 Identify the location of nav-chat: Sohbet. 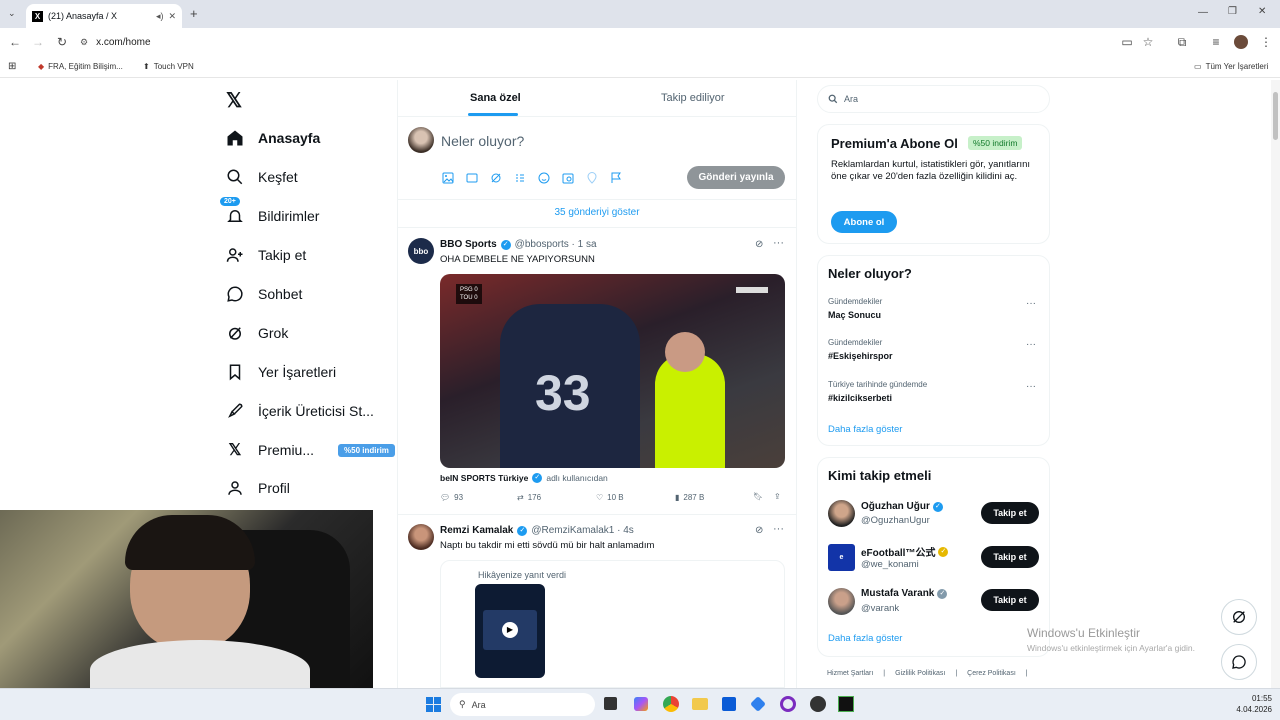
(264, 294).